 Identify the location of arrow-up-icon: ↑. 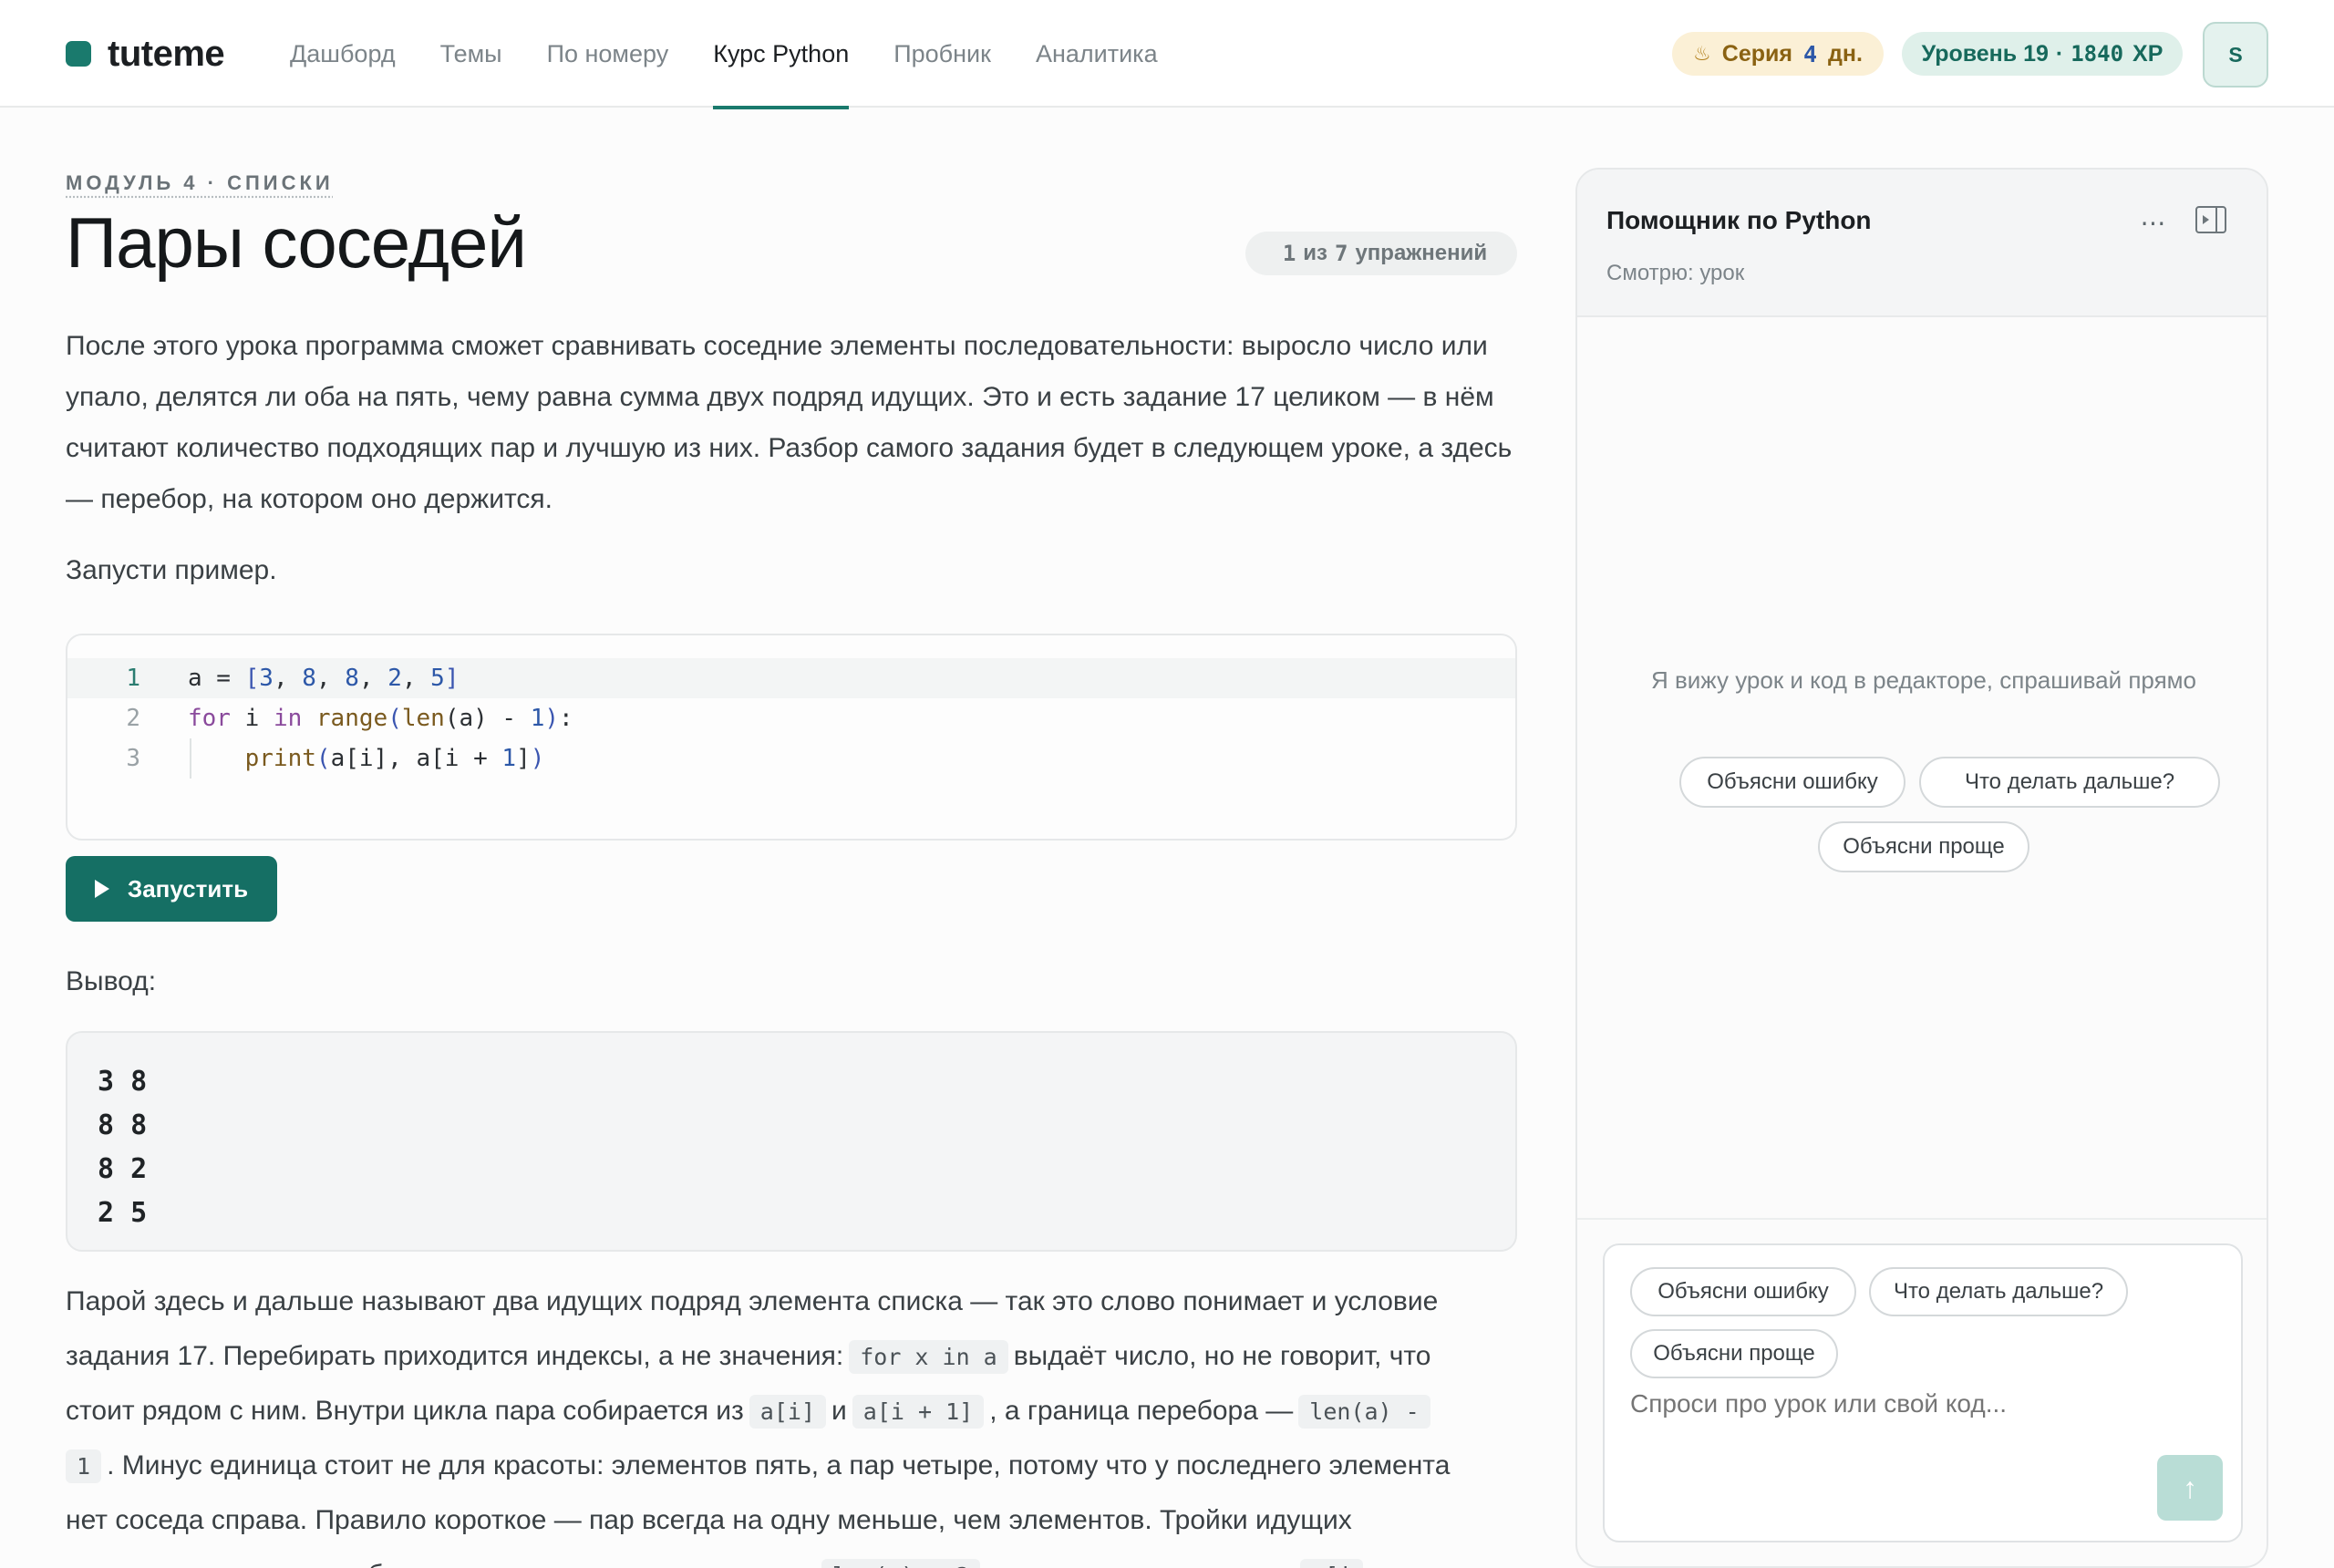
(2190, 1487).